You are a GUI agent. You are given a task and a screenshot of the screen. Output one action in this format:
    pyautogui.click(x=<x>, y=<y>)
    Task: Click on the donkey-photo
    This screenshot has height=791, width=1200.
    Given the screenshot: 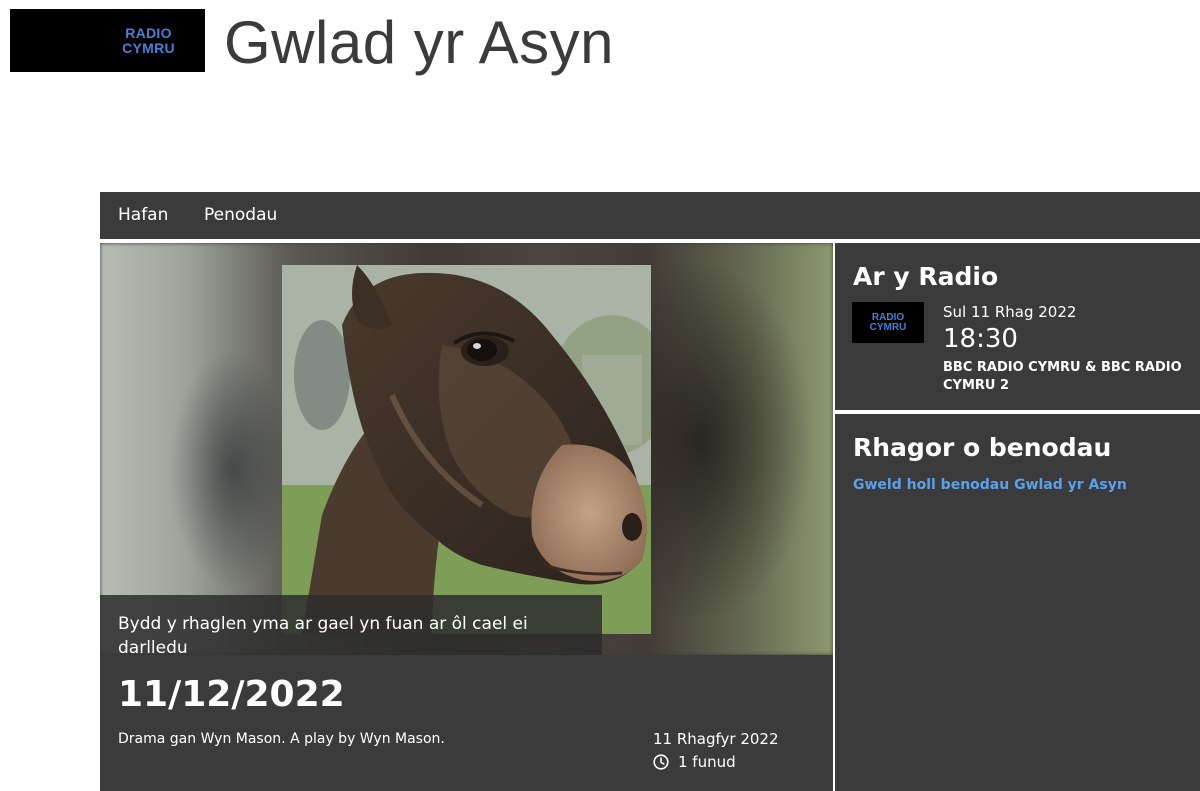 What is the action you would take?
    pyautogui.click(x=466, y=449)
    